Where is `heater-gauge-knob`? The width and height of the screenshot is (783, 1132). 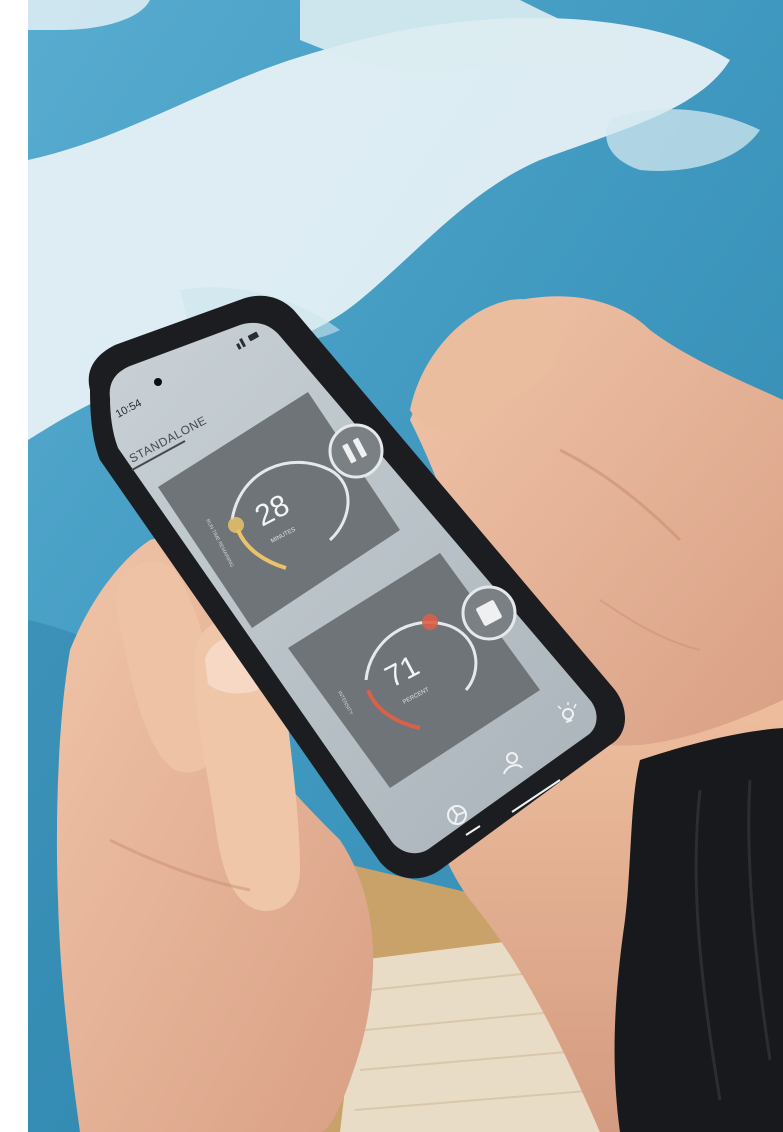 heater-gauge-knob is located at coordinates (430, 622).